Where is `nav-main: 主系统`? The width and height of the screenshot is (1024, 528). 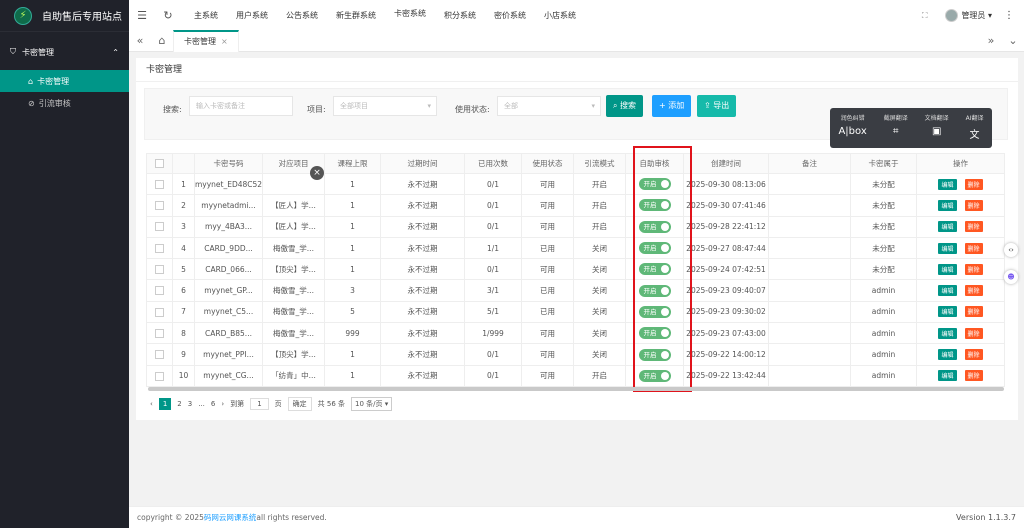 nav-main: 主系统 is located at coordinates (206, 16).